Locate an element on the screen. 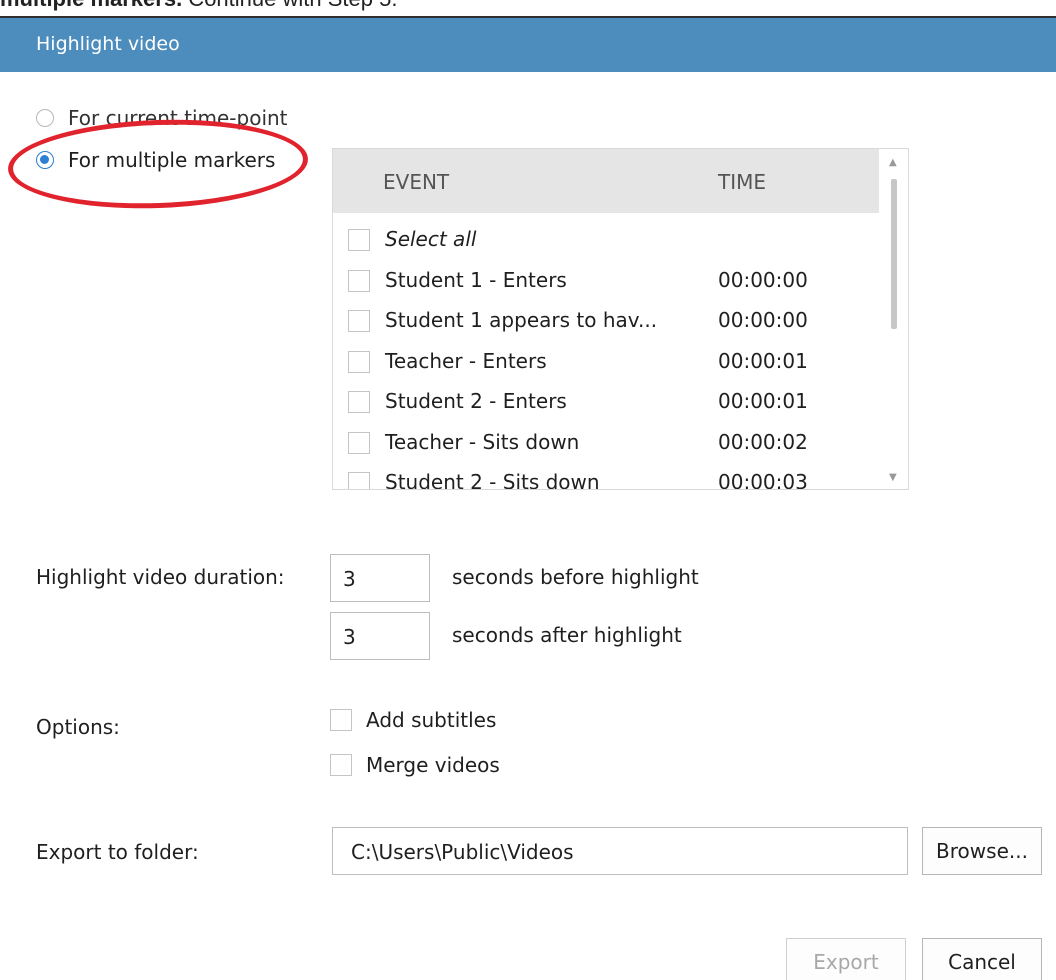 This screenshot has width=1056, height=980. event-row: Student 2 - Enters 00:00:01 is located at coordinates (606, 403).